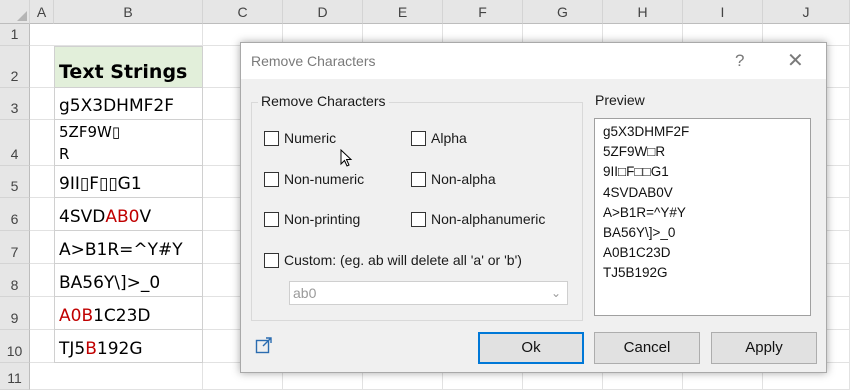 This screenshot has width=850, height=390. I want to click on preview-line: g5X3DHMF2F, so click(646, 131).